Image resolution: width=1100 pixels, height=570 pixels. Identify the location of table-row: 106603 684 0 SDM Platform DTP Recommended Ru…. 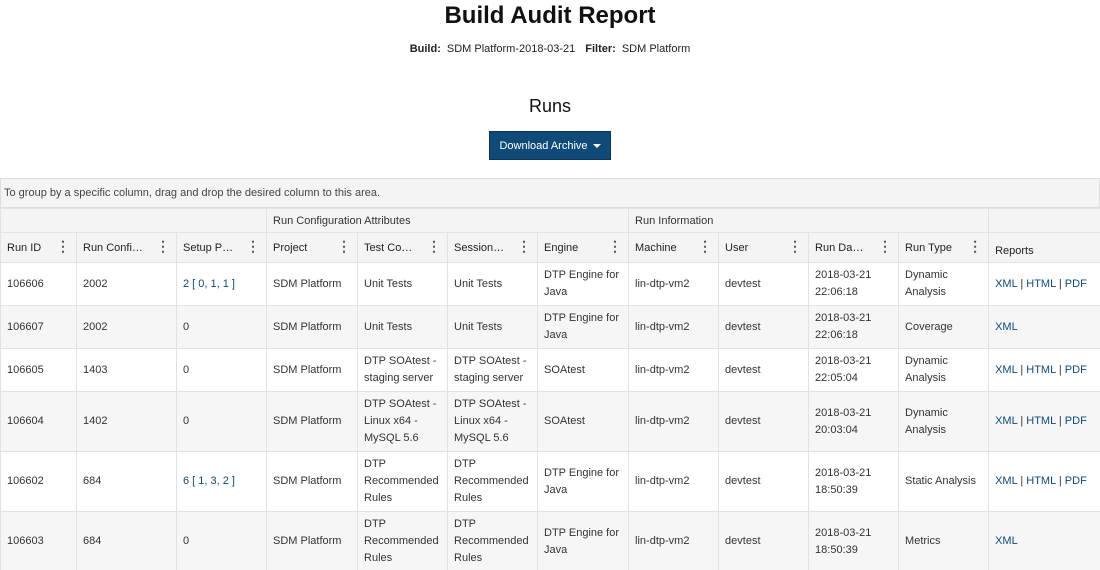
(550, 540).